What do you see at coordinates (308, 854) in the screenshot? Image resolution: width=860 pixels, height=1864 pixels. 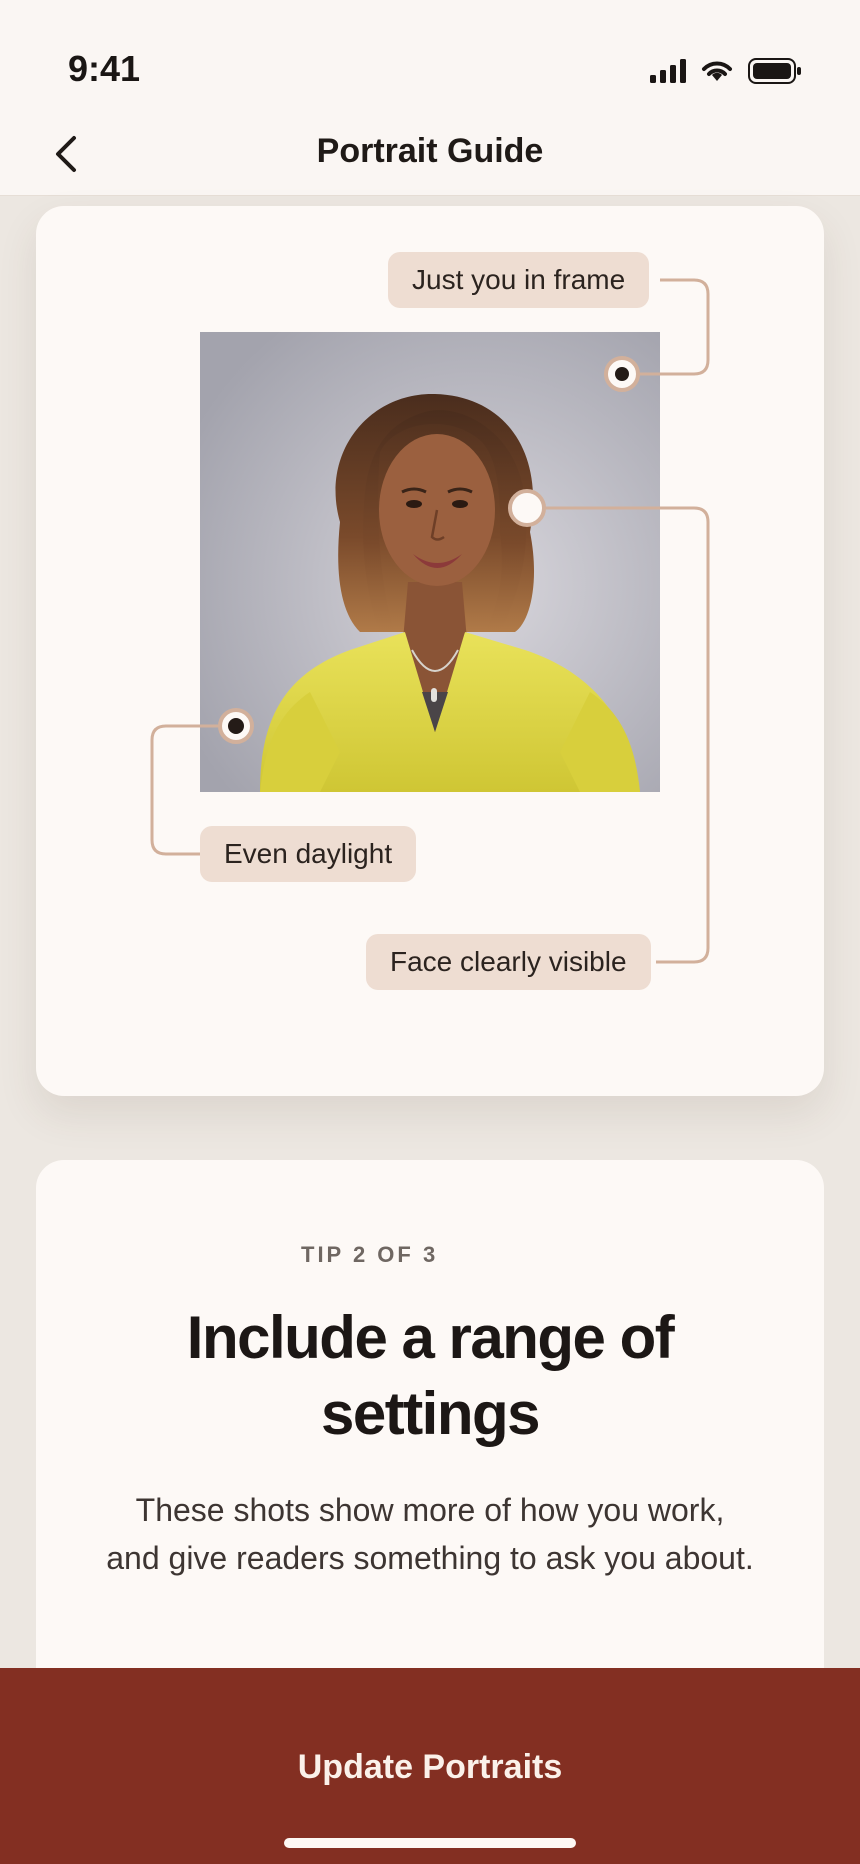 I see `callout-even-daylight: Even daylight` at bounding box center [308, 854].